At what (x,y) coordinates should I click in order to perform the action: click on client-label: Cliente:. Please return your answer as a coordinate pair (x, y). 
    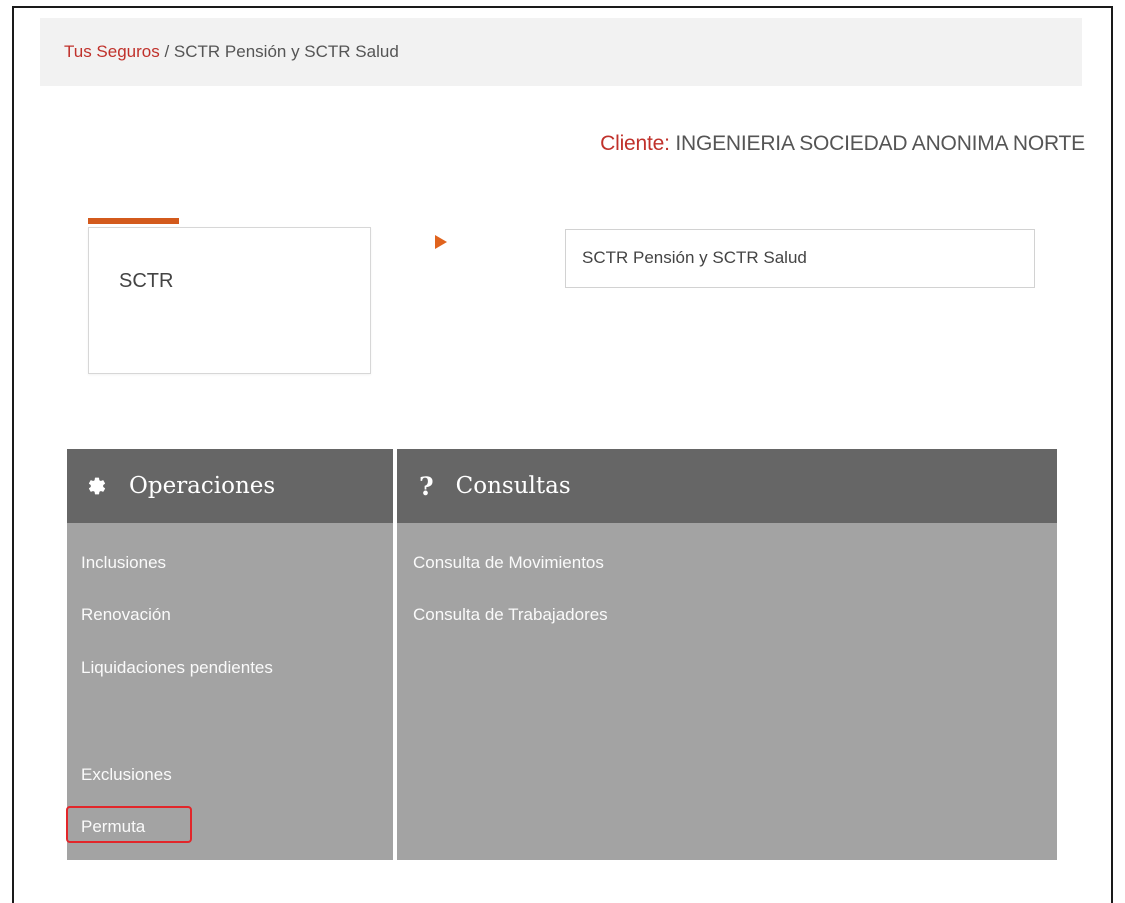
    Looking at the image, I should click on (635, 143).